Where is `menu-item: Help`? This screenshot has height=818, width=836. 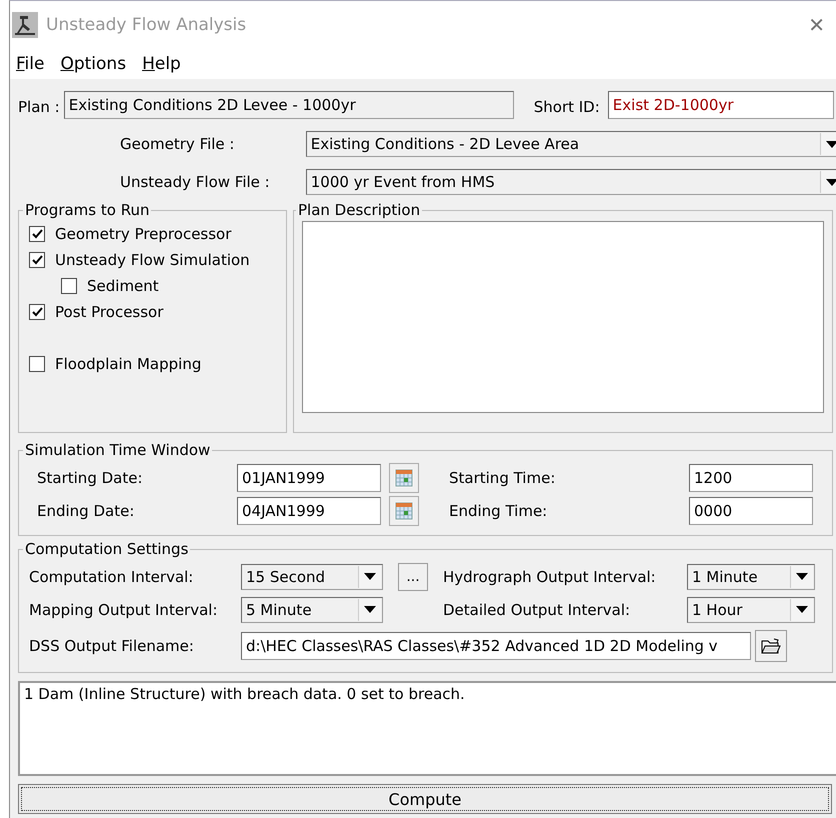
menu-item: Help is located at coordinates (161, 64).